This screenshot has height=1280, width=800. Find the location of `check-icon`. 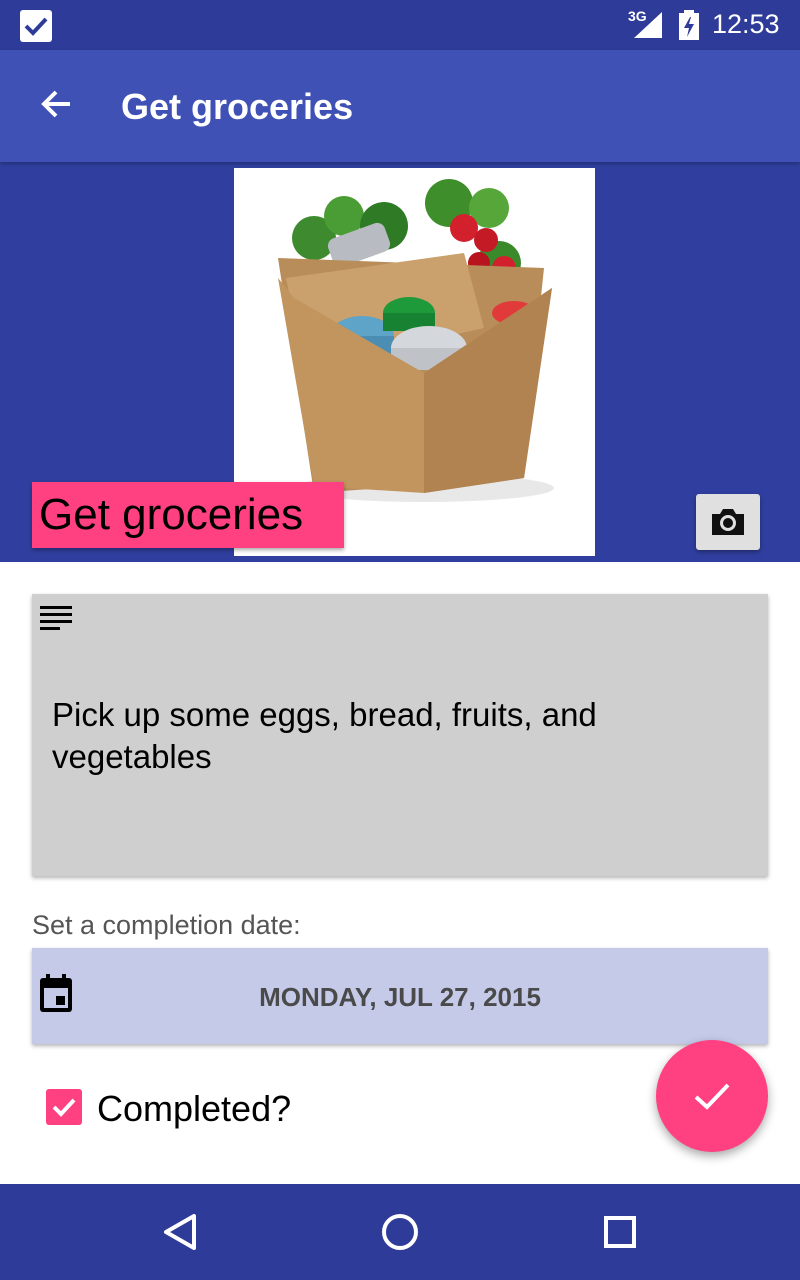

check-icon is located at coordinates (712, 1096).